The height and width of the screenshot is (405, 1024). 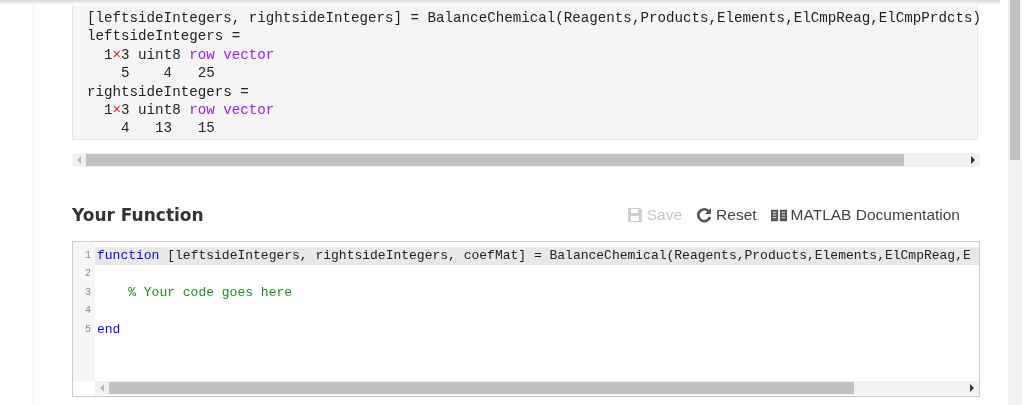 I want to click on section-title: Your Function, so click(x=138, y=215).